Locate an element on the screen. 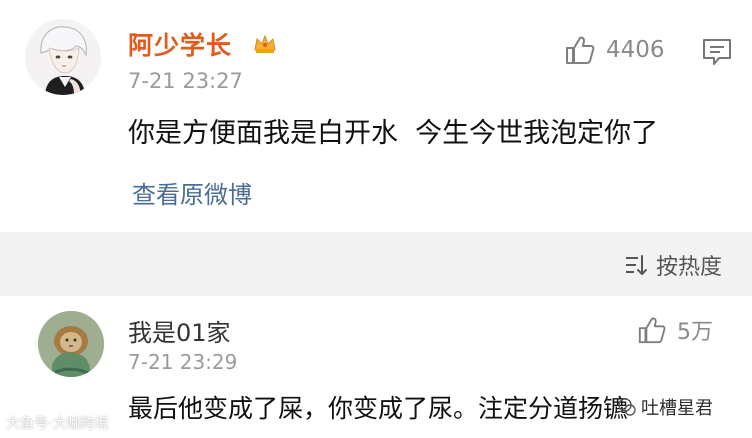 The height and width of the screenshot is (438, 752). like-button: 5万 is located at coordinates (675, 330).